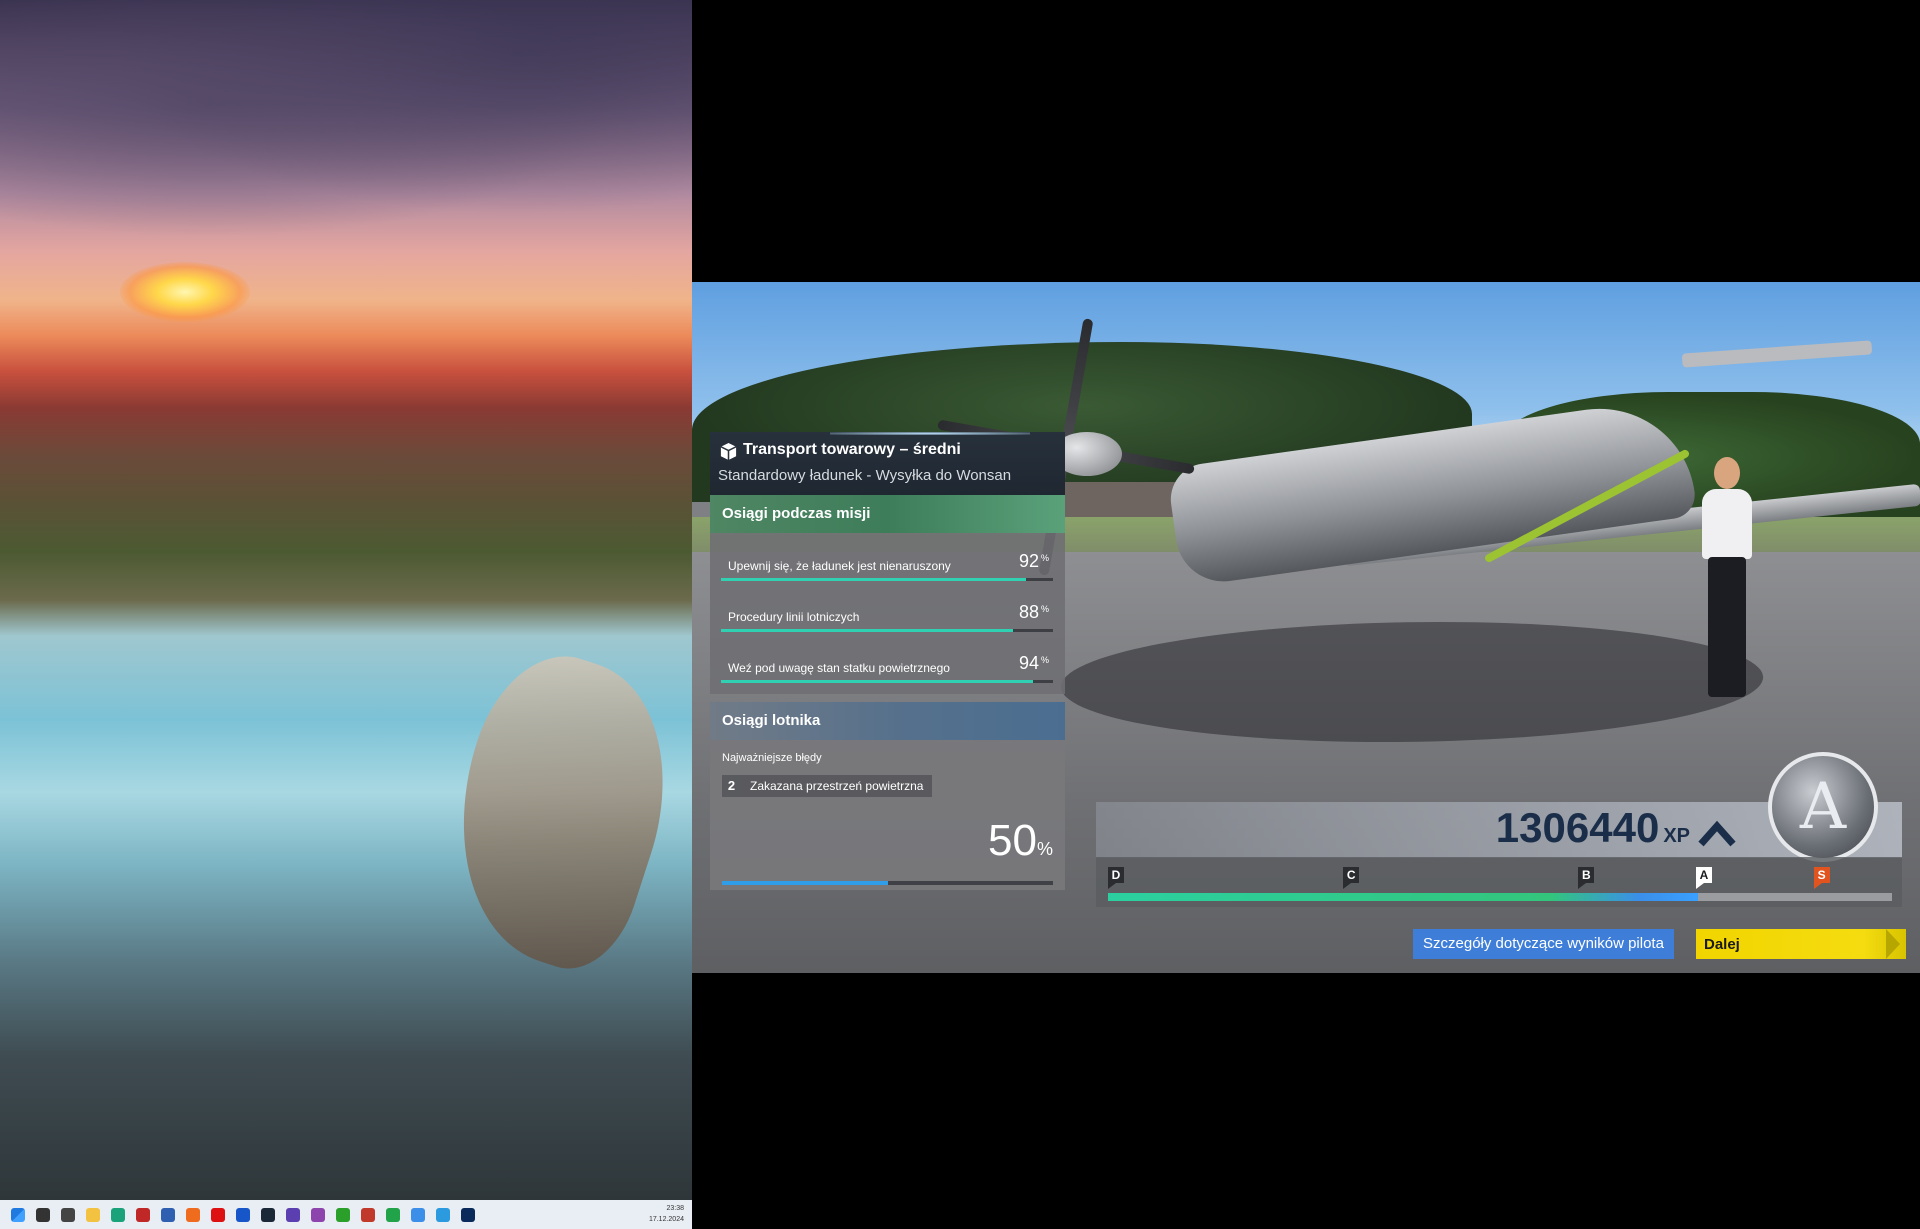 Image resolution: width=1920 pixels, height=1229 pixels. What do you see at coordinates (468, 1214) in the screenshot?
I see `flight-simulator-icon` at bounding box center [468, 1214].